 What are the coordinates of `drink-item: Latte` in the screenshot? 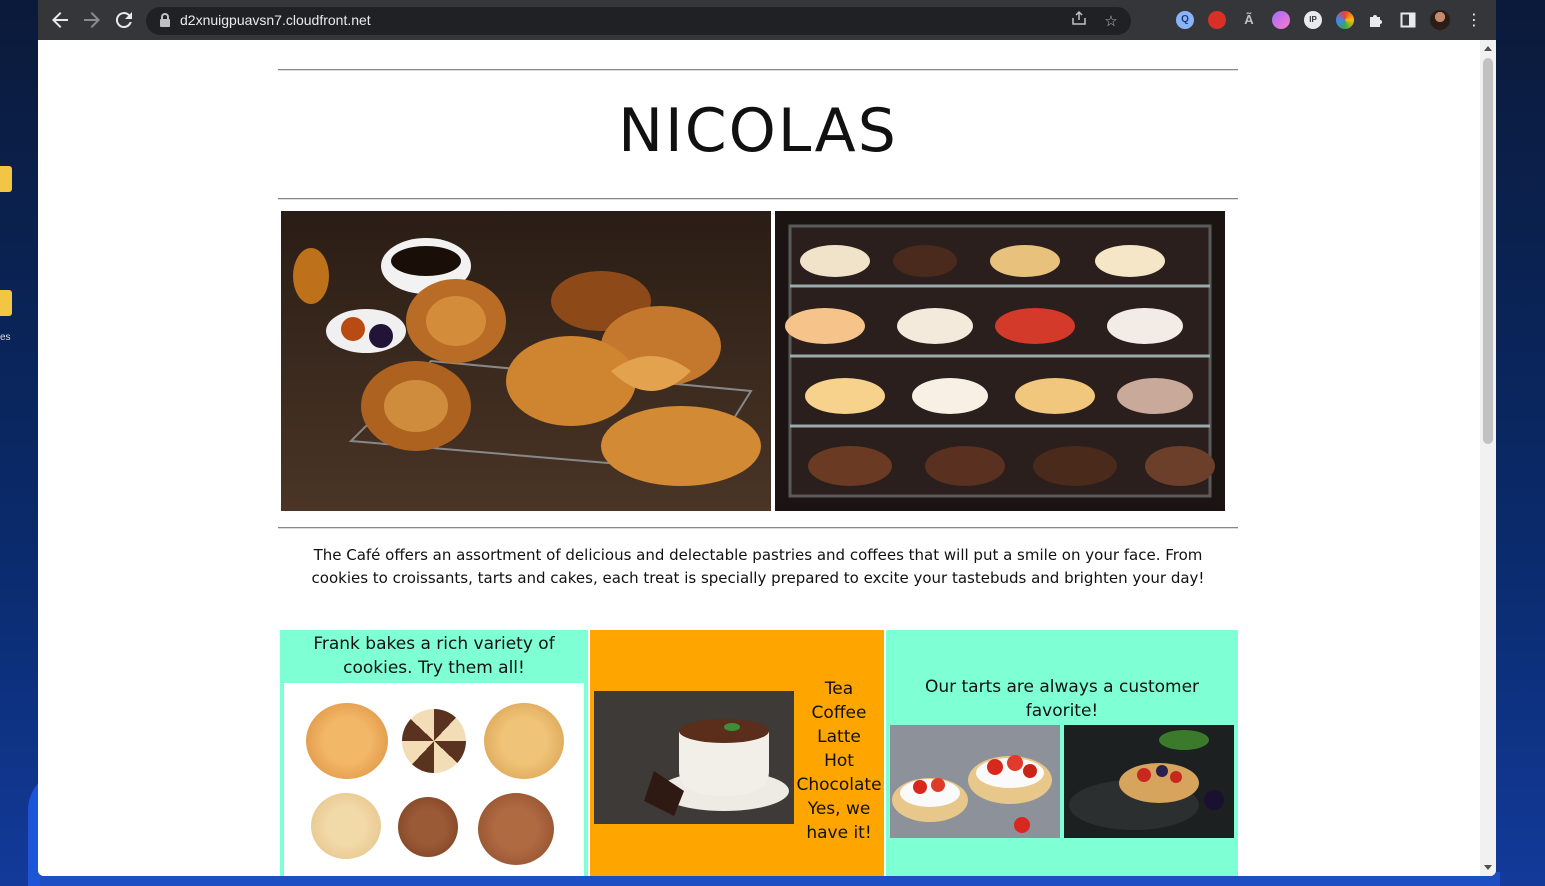 It's located at (839, 737).